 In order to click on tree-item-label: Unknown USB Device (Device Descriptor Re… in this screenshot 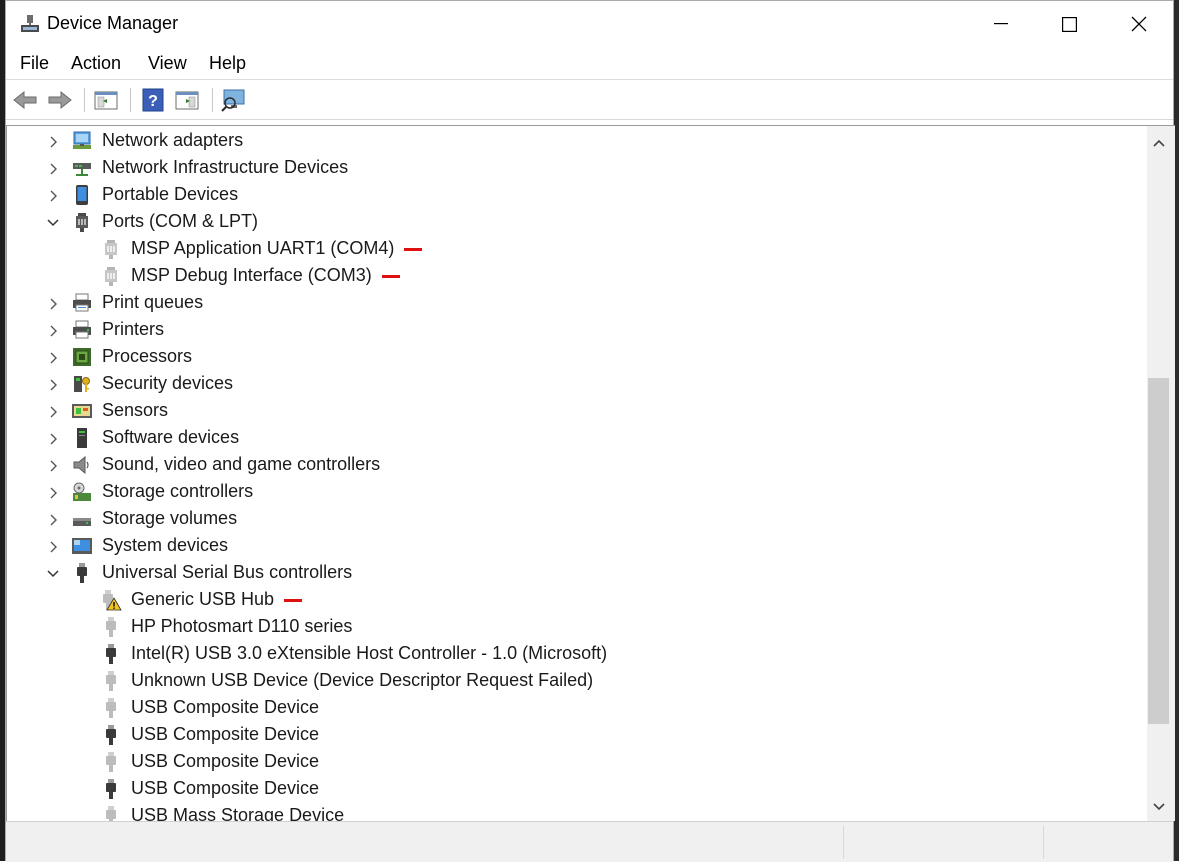, I will do `click(362, 680)`.